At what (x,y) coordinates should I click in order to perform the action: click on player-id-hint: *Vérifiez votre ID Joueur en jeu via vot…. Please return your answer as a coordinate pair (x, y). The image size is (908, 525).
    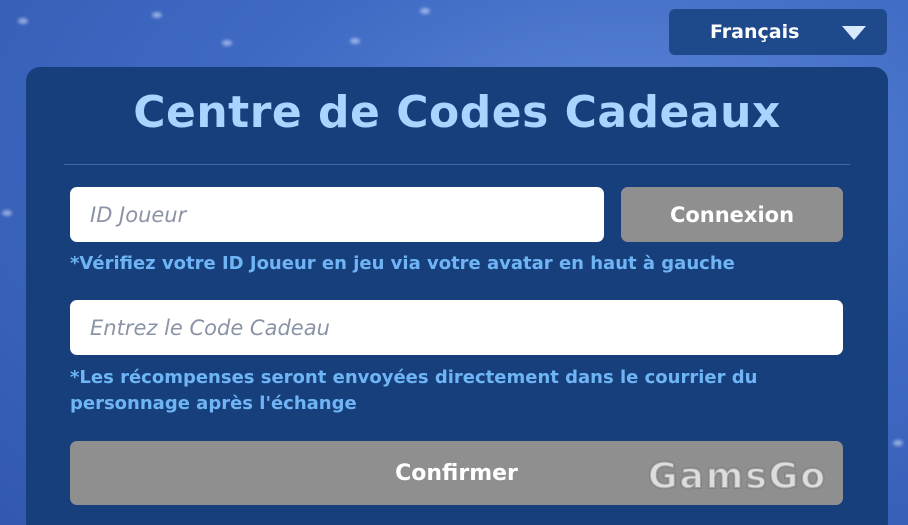
    Looking at the image, I should click on (402, 263).